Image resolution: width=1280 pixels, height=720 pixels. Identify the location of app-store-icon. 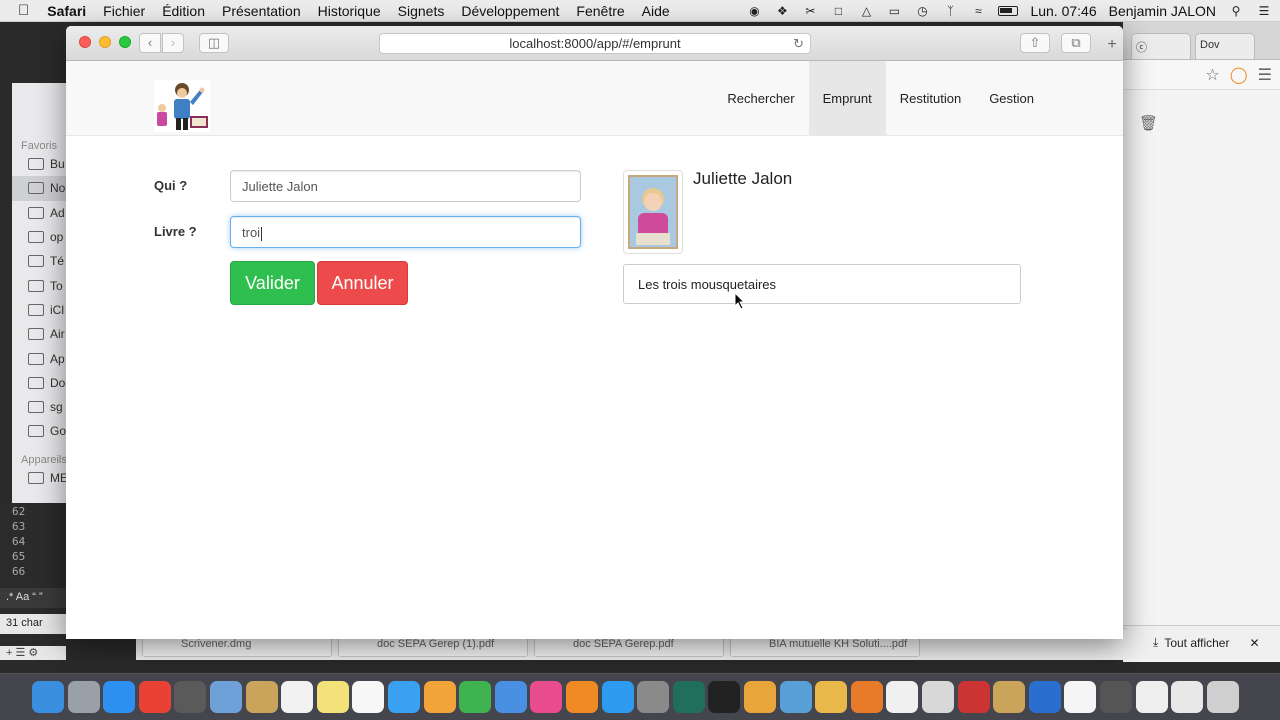
(617, 697).